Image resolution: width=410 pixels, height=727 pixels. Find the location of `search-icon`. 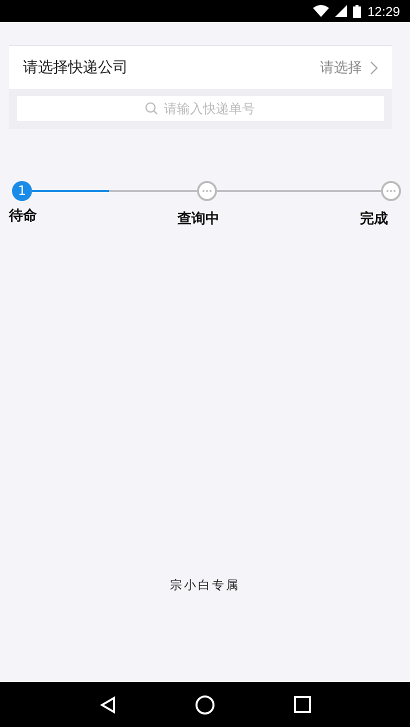

search-icon is located at coordinates (151, 108).